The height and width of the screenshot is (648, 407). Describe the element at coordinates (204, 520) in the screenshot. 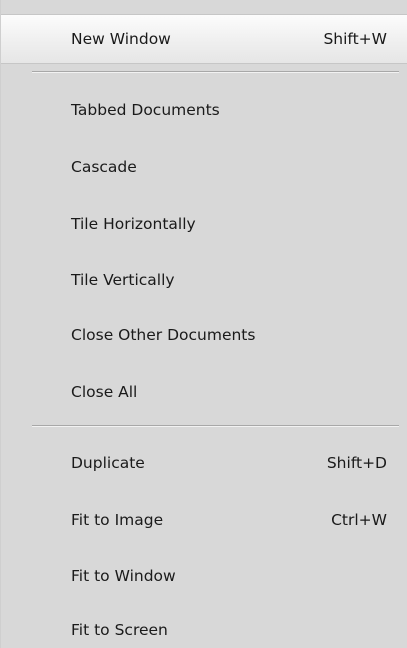

I see `menu-item-fit-to-image: Fit to Image Ctrl+W` at that location.